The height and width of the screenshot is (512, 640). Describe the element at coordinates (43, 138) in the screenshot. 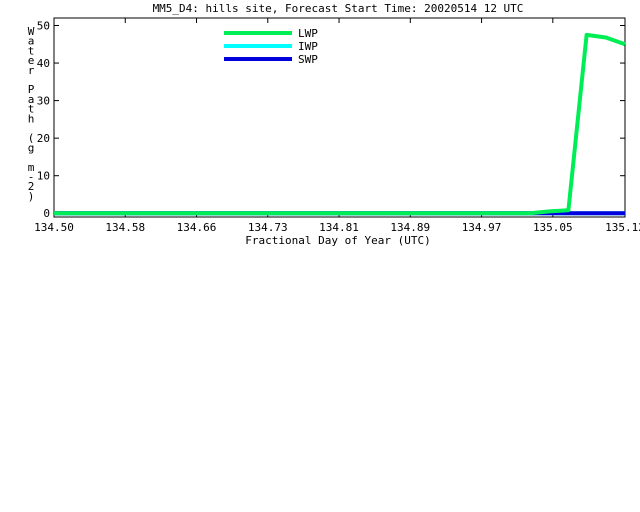

I see `y-tick-label: 20` at that location.